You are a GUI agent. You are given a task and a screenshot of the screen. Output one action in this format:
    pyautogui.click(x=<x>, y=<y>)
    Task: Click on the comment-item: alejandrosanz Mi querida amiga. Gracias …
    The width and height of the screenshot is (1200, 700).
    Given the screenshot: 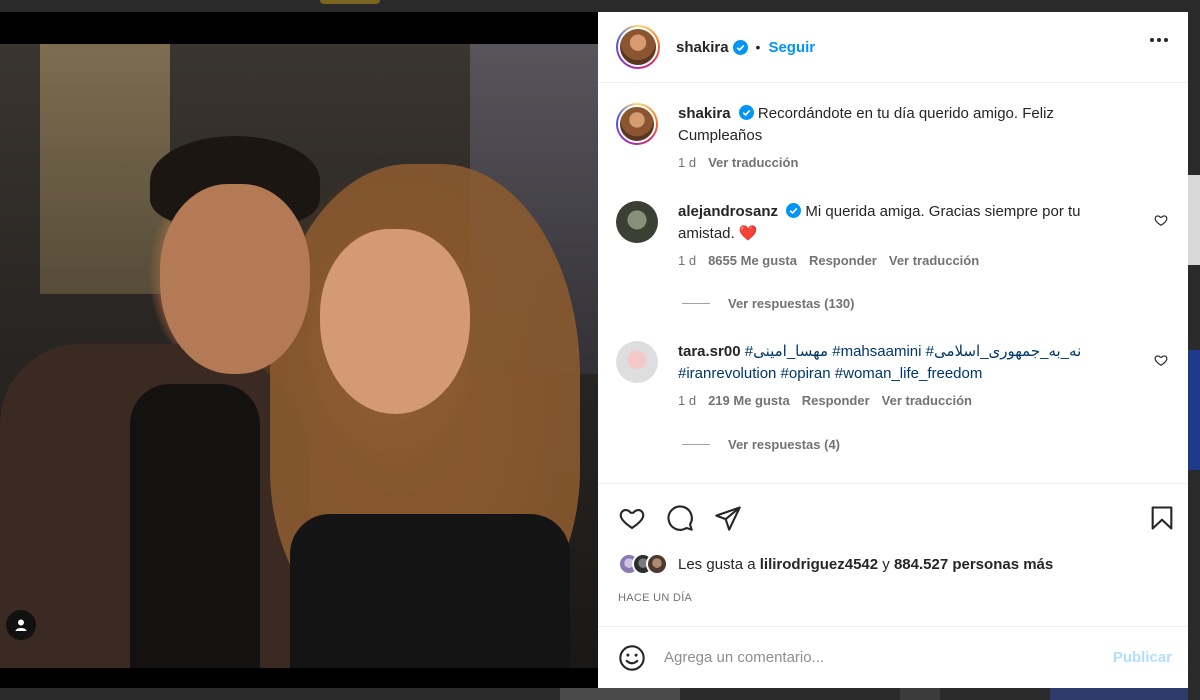 What is the action you would take?
    pyautogui.click(x=896, y=234)
    